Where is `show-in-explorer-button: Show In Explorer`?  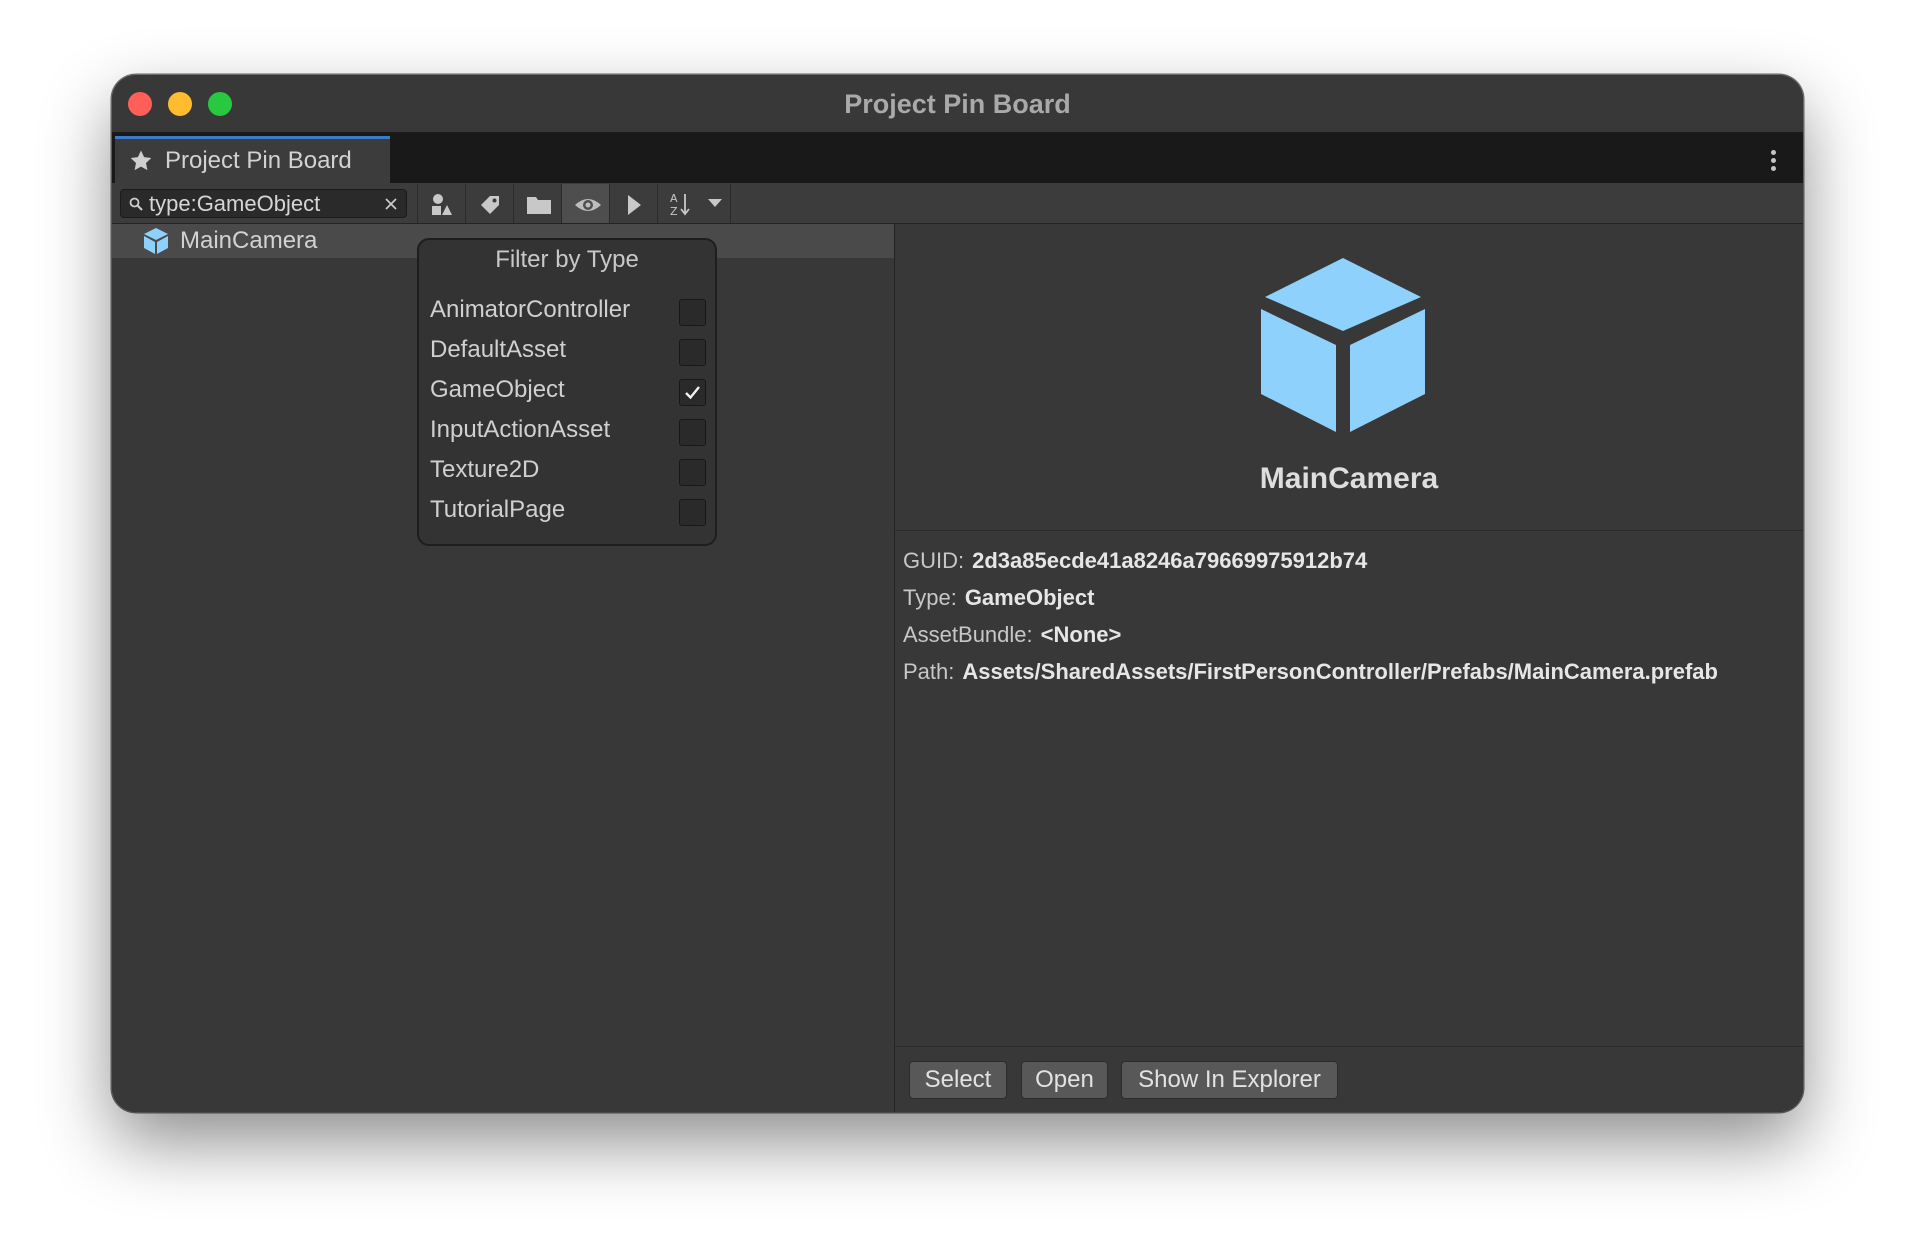
show-in-explorer-button: Show In Explorer is located at coordinates (1229, 1080).